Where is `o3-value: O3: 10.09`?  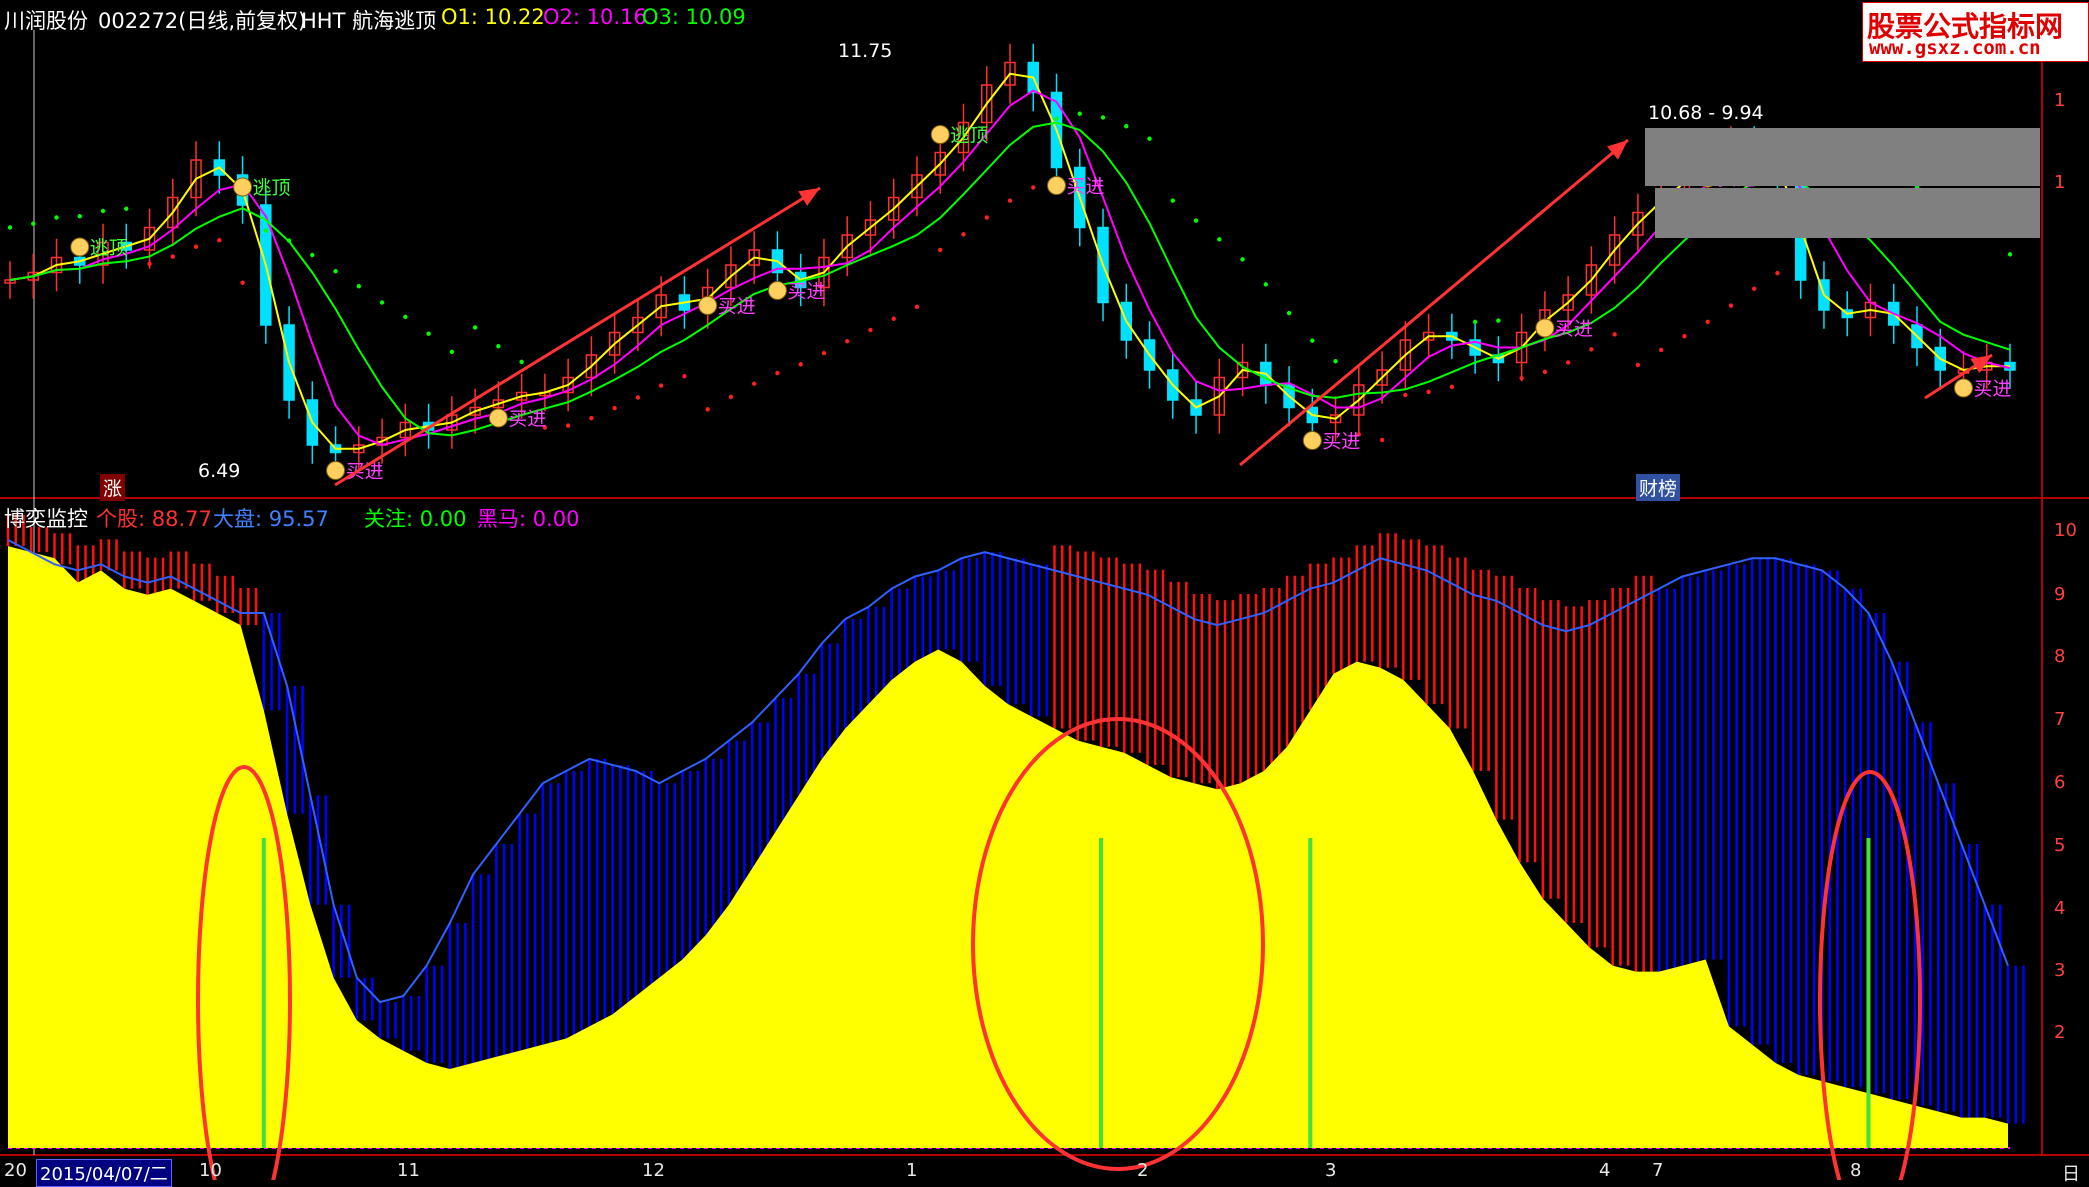
o3-value: O3: 10.09 is located at coordinates (694, 17).